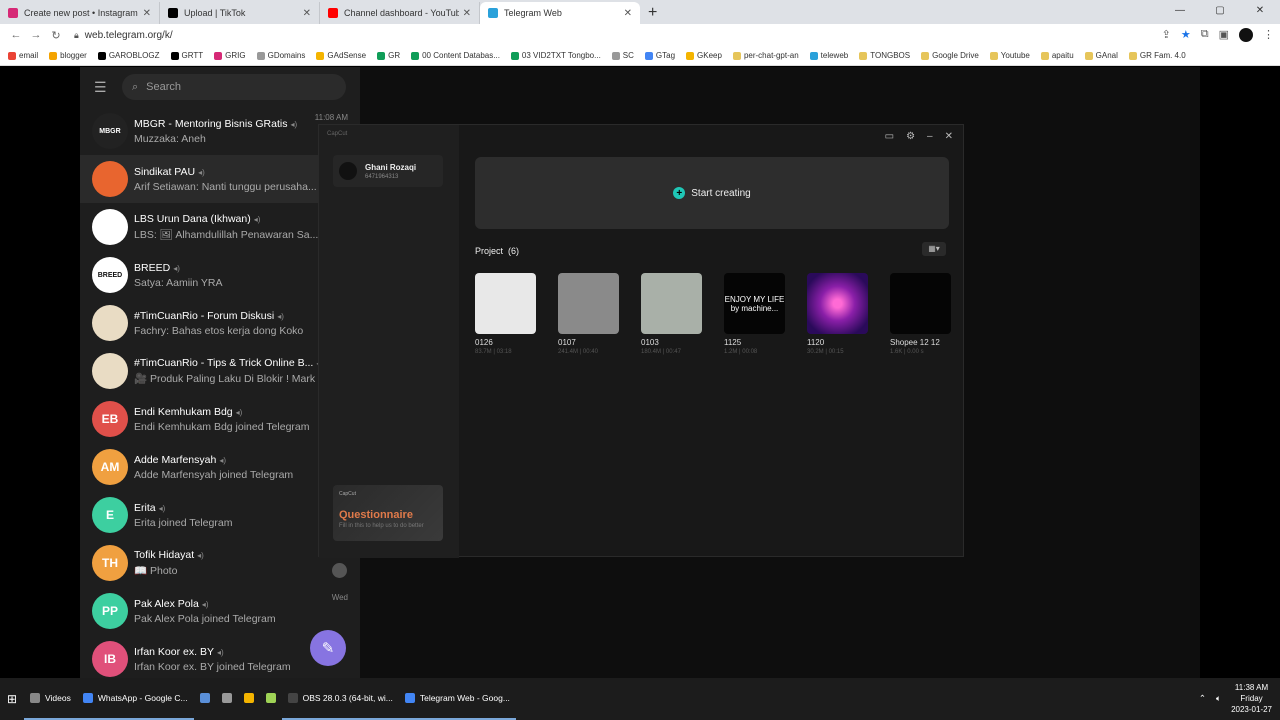 Image resolution: width=1280 pixels, height=720 pixels. What do you see at coordinates (910, 136) in the screenshot?
I see `settings-icon: ⚙` at bounding box center [910, 136].